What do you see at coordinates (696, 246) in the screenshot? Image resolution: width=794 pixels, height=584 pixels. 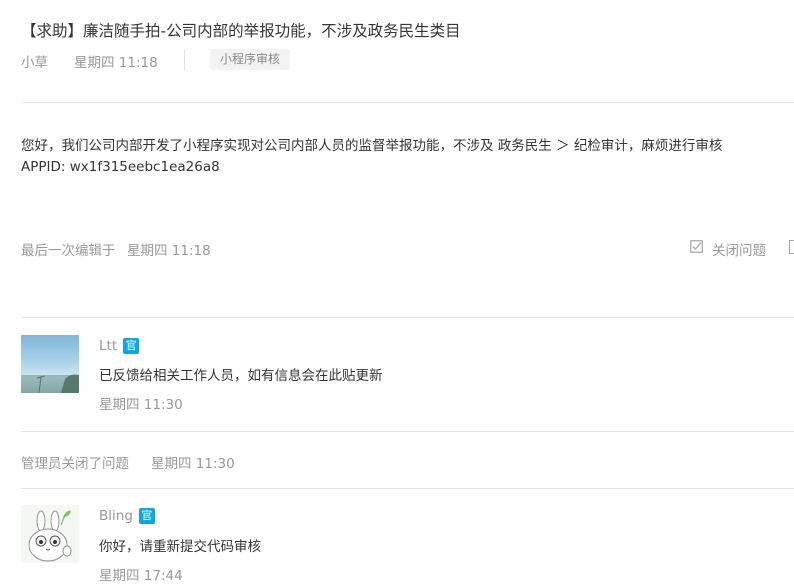 I see `checkbox-icon` at bounding box center [696, 246].